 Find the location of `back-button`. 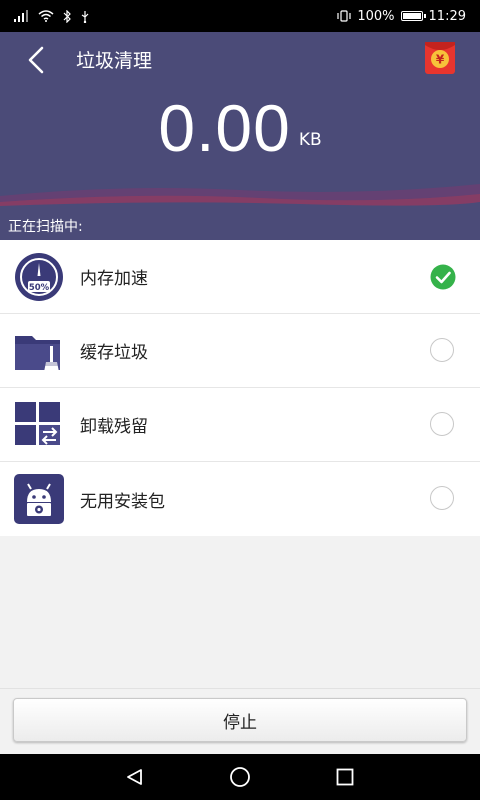

back-button is located at coordinates (36, 60).